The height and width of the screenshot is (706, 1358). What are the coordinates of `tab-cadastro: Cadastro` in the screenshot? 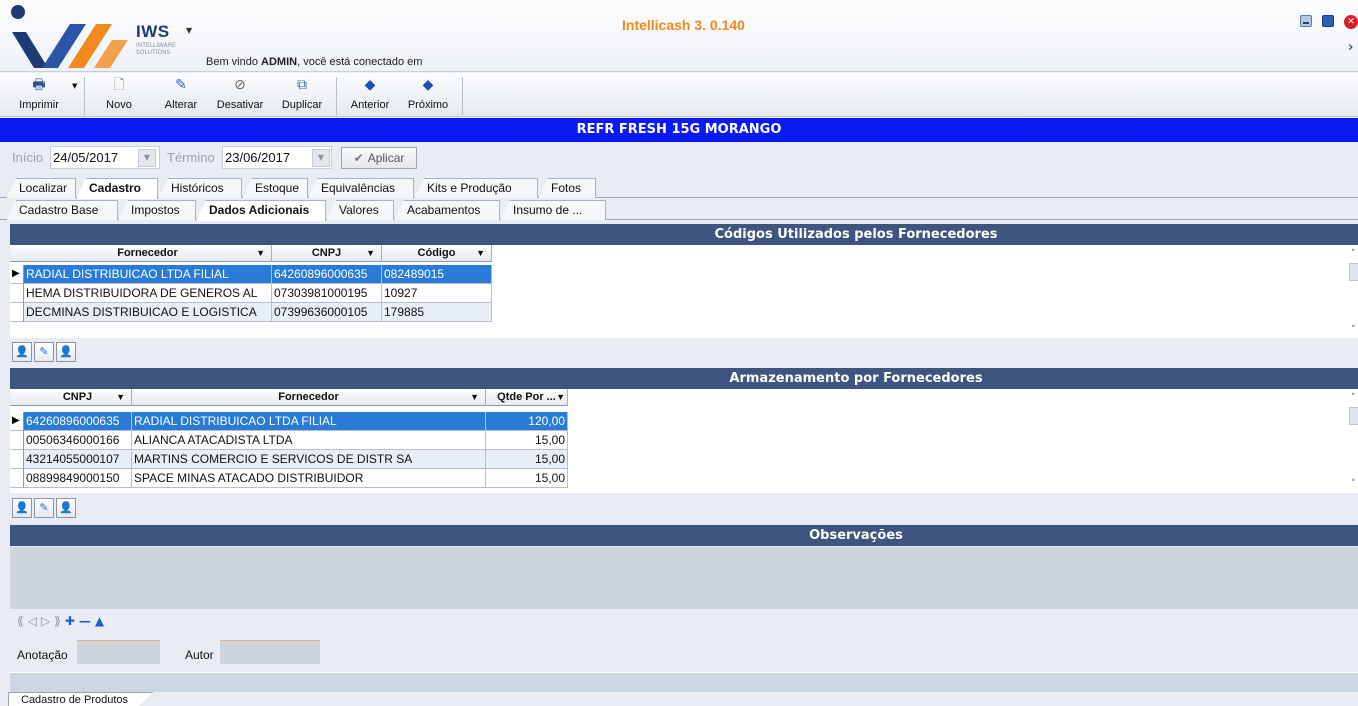 It's located at (117, 188).